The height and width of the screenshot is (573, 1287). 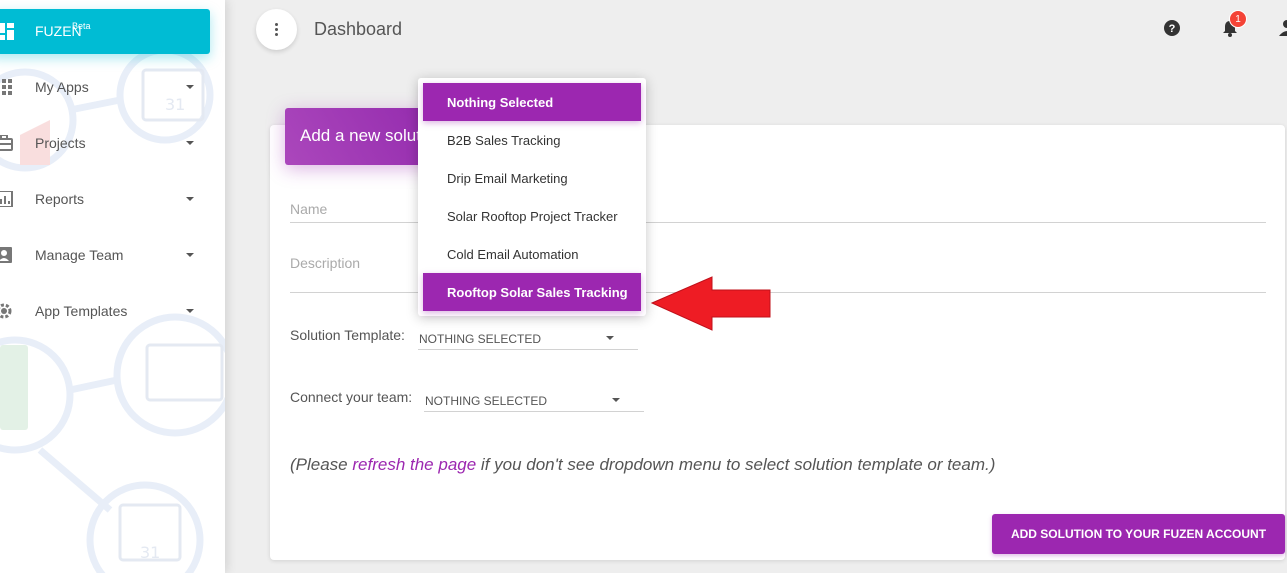 I want to click on sidebar-item-projects: Projects, so click(x=105, y=143).